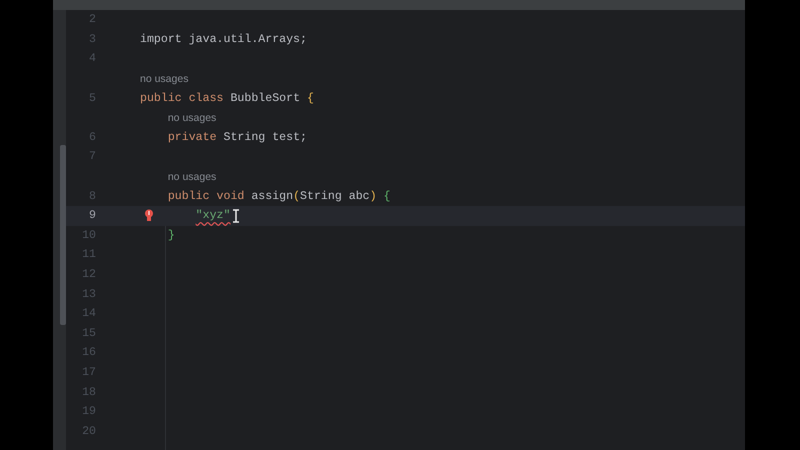 Image resolution: width=800 pixels, height=450 pixels. What do you see at coordinates (171, 235) in the screenshot?
I see `code-line: }` at bounding box center [171, 235].